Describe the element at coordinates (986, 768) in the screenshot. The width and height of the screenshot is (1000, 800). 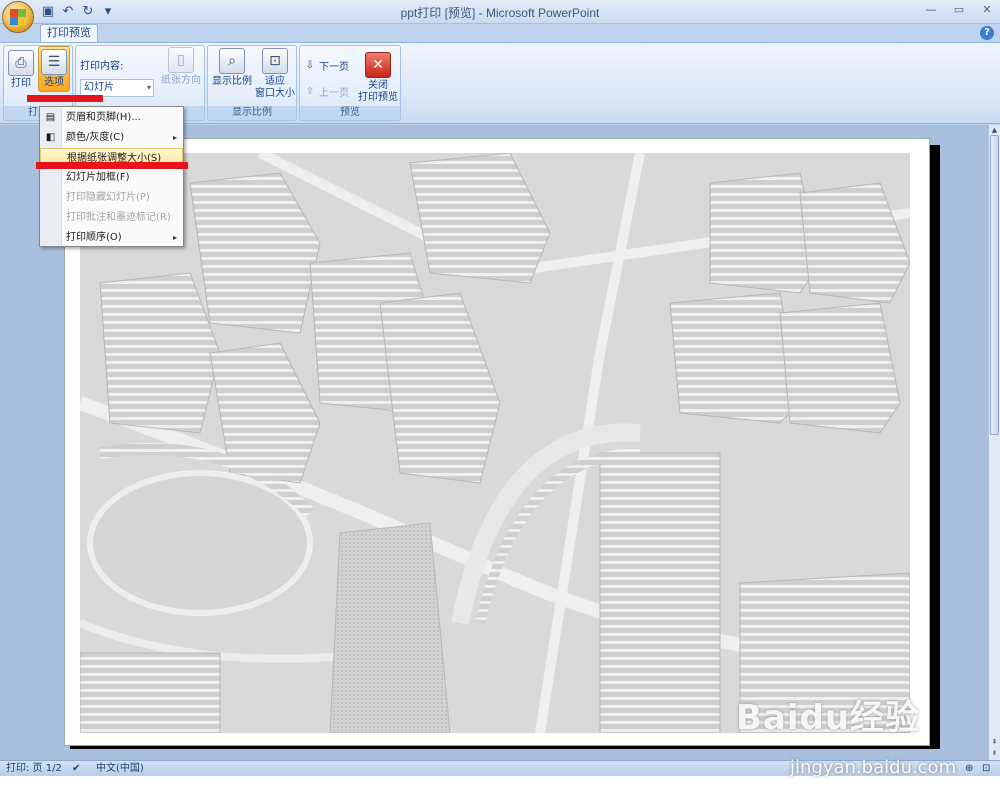
I see `fit-page-icon: ⊡` at that location.